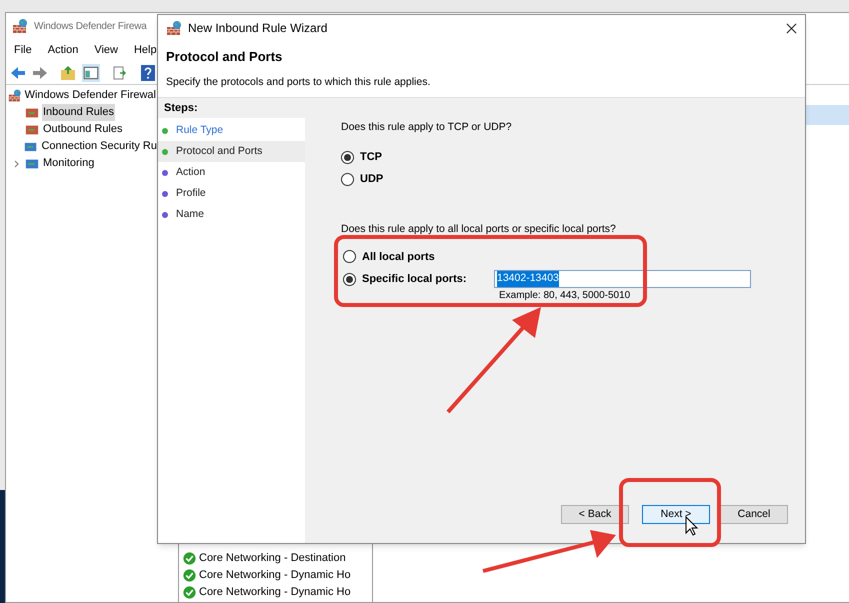 This screenshot has height=603, width=849. I want to click on mouse-pointer-icon, so click(692, 526).